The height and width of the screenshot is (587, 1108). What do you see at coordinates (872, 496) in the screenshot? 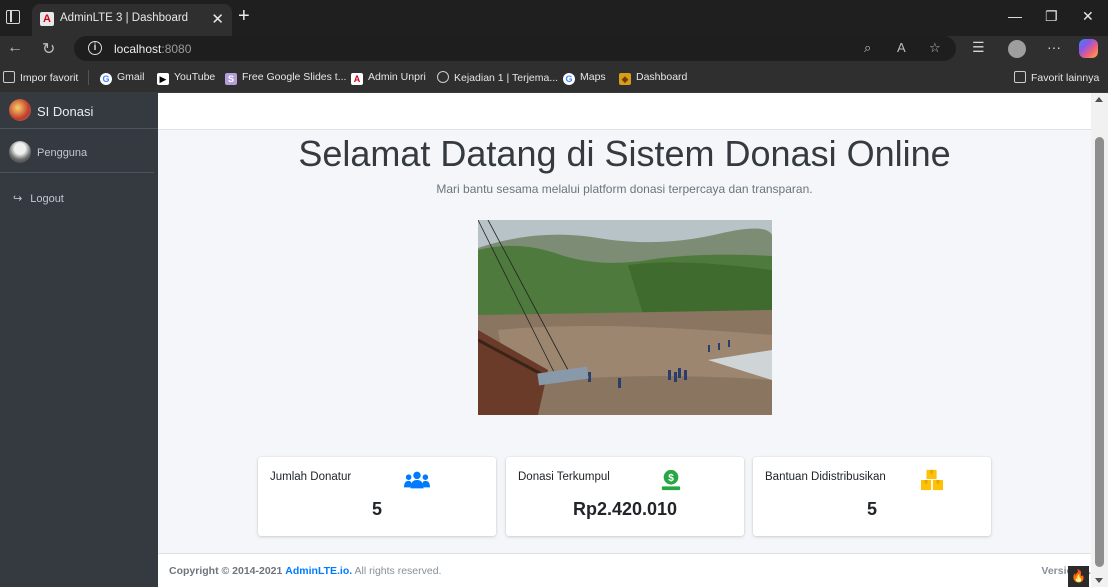
I see `stat-card-bantuan: Bantuan Didistribusikan 5` at bounding box center [872, 496].